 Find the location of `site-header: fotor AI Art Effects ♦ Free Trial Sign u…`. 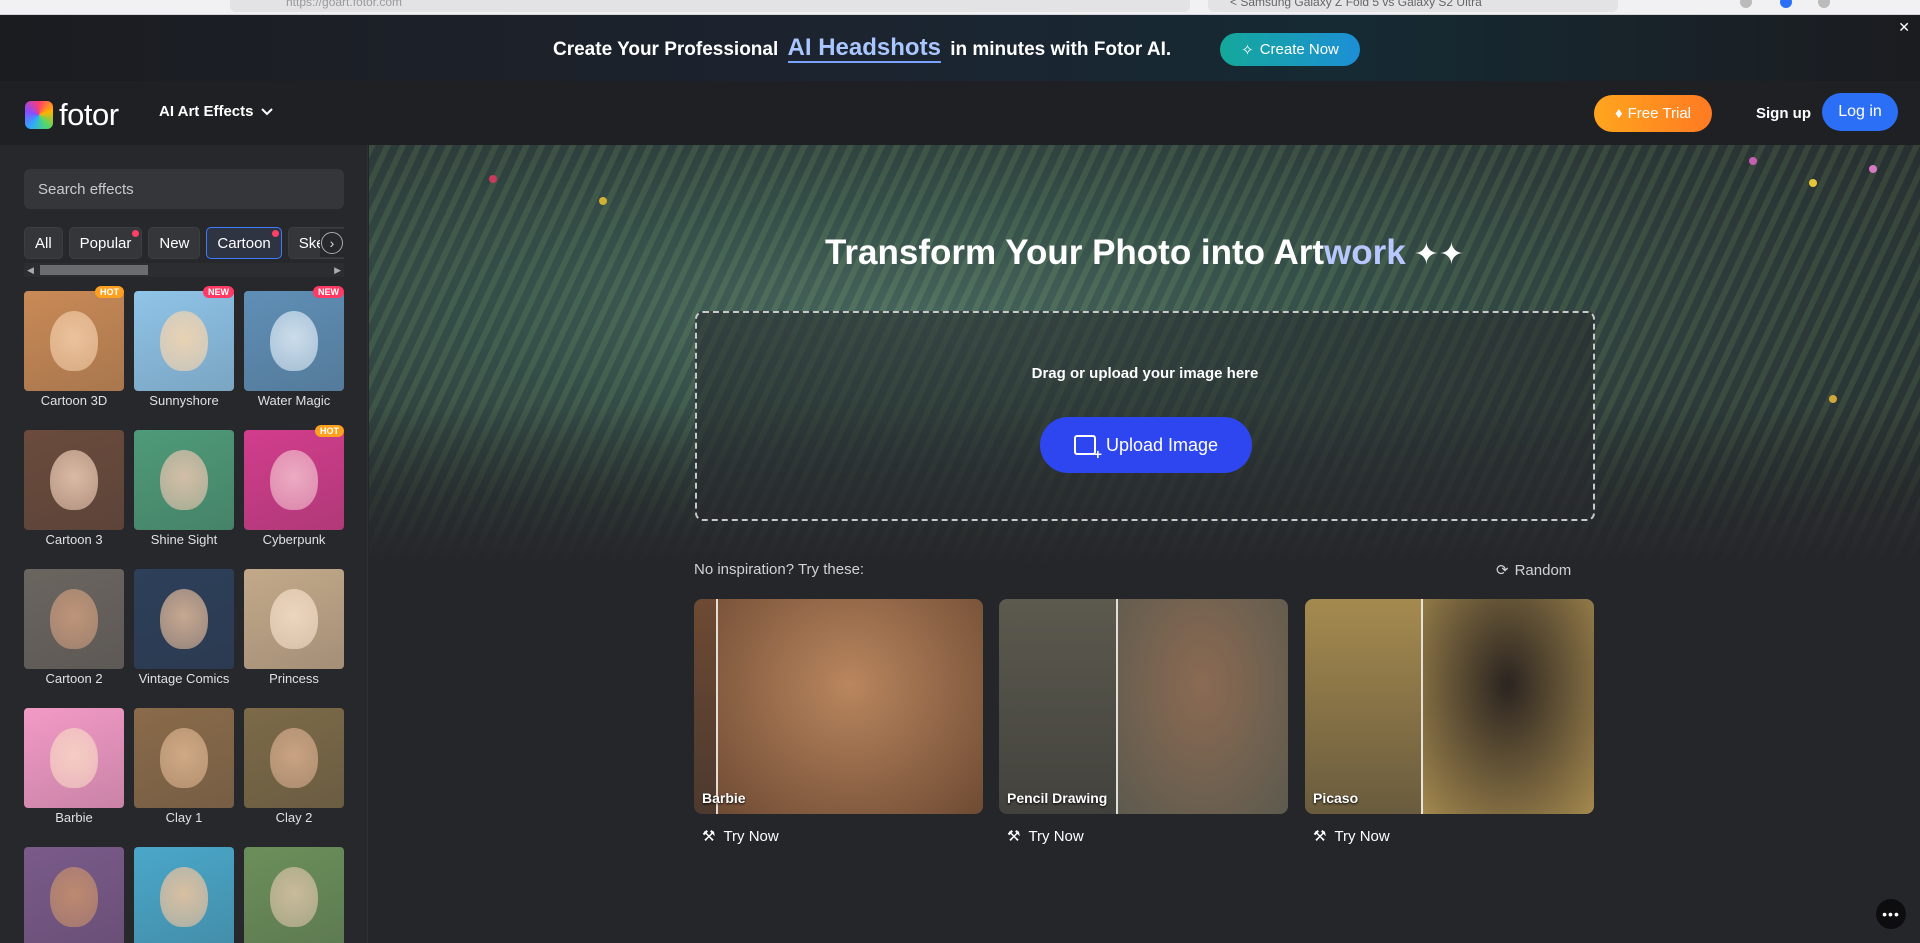

site-header: fotor AI Art Effects ♦ Free Trial Sign u… is located at coordinates (960, 113).